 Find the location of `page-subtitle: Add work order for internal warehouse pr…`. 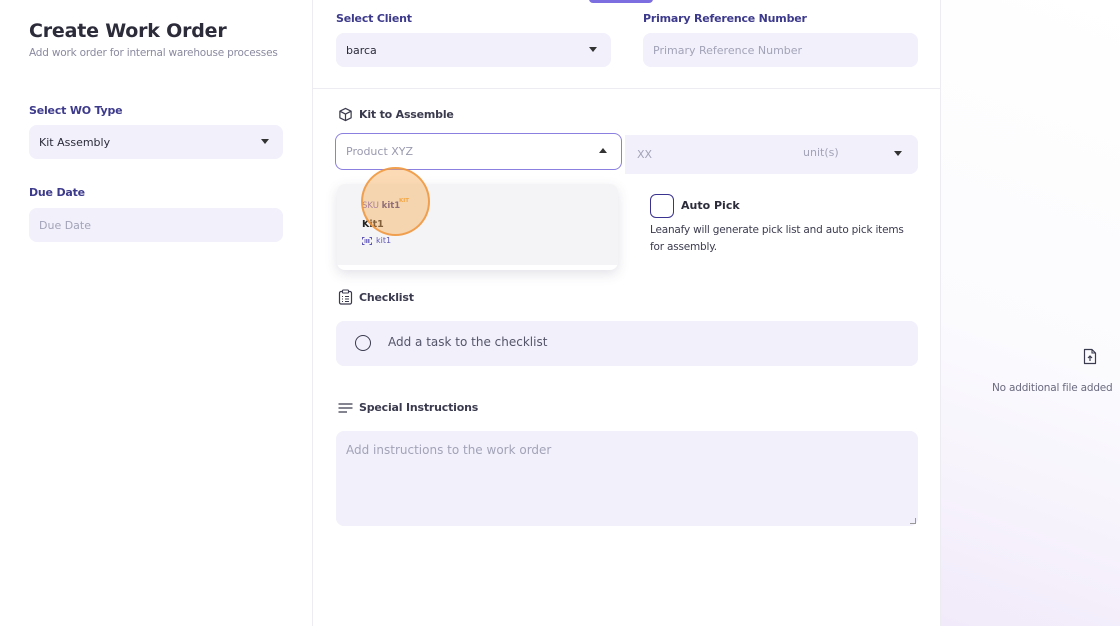

page-subtitle: Add work order for internal warehouse pr… is located at coordinates (153, 53).